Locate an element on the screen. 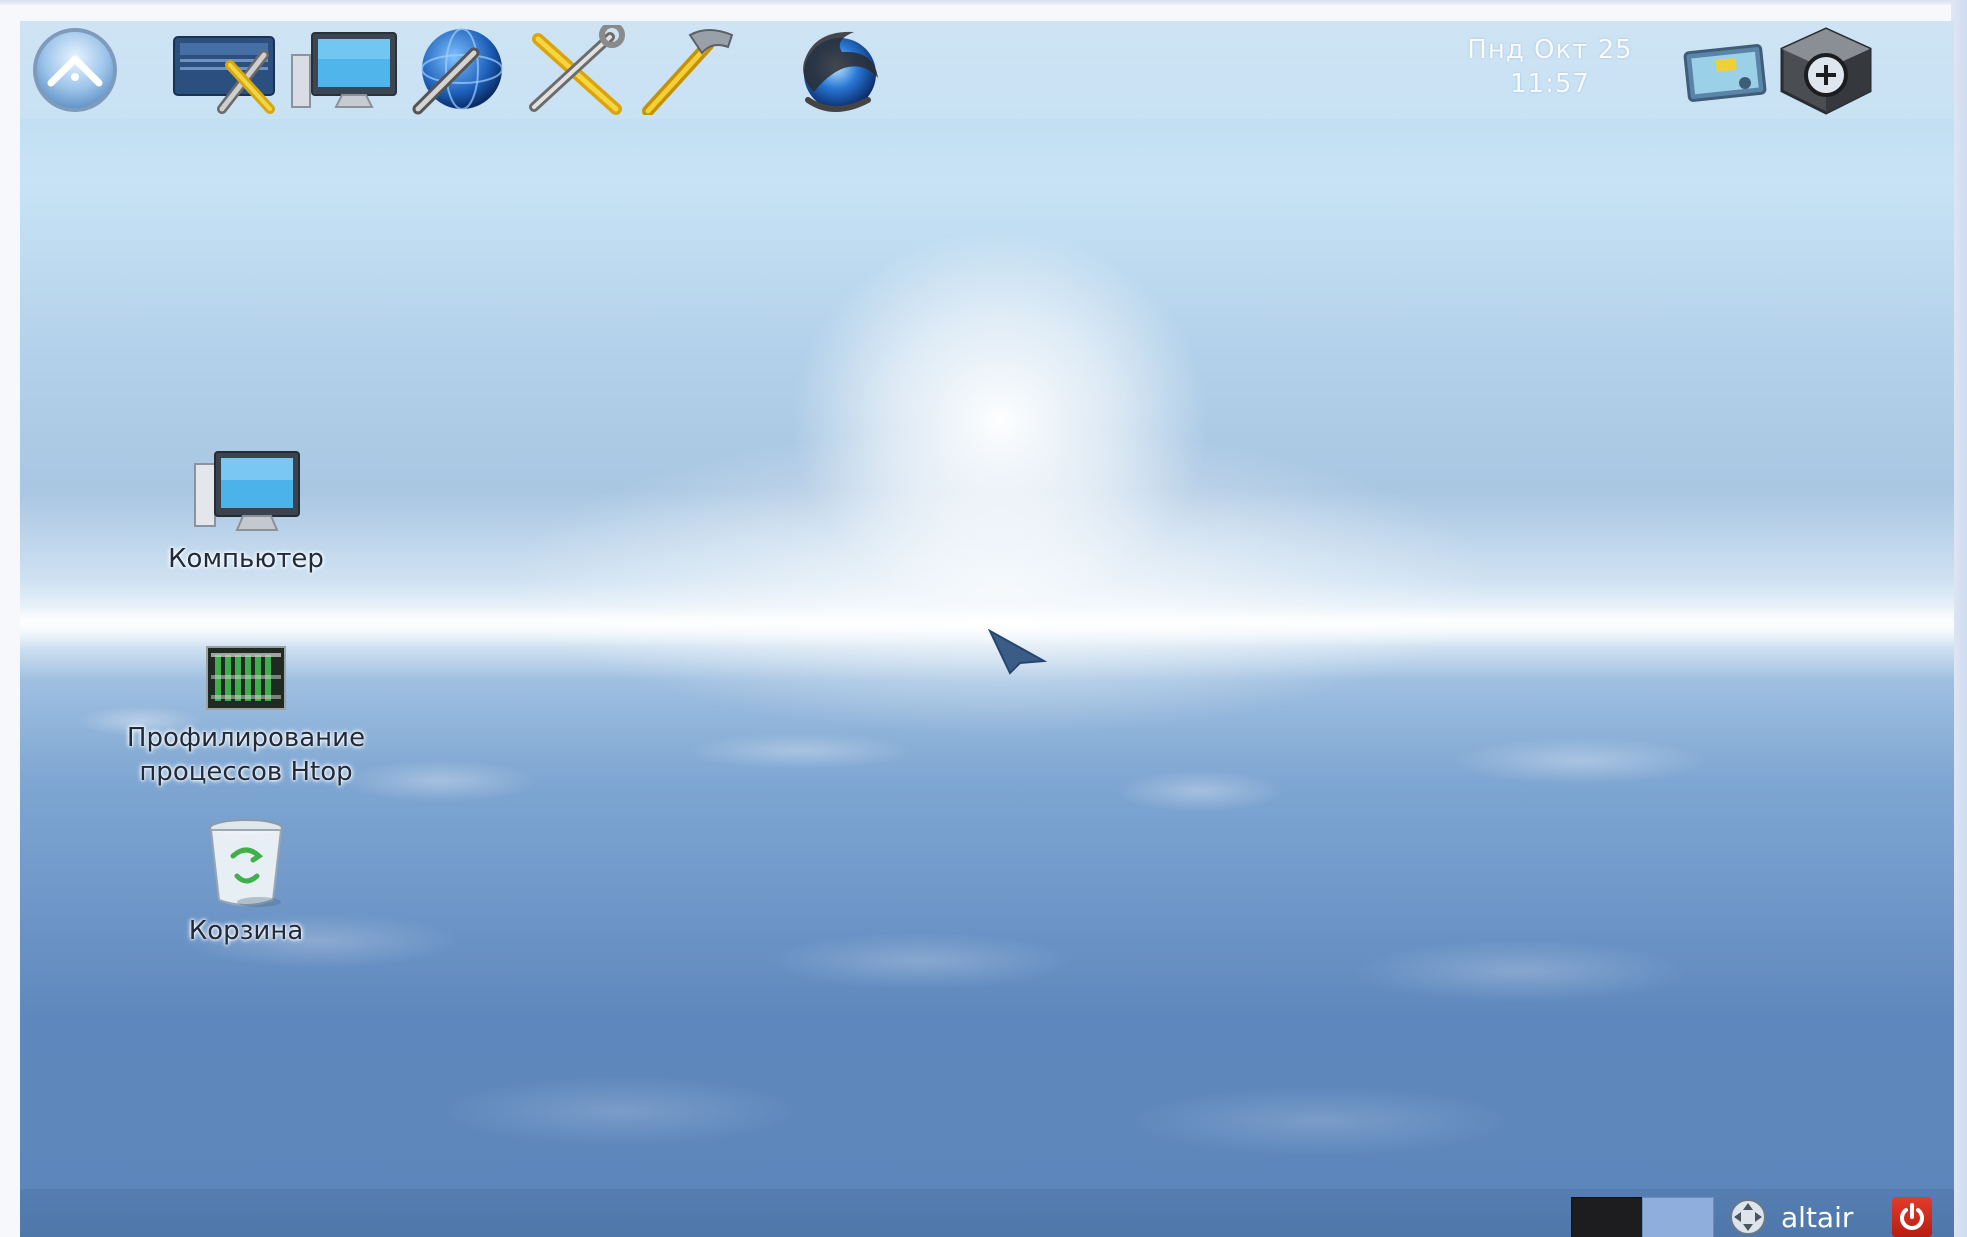 This screenshot has width=1967, height=1237. my-computer-icon is located at coordinates (344, 70).